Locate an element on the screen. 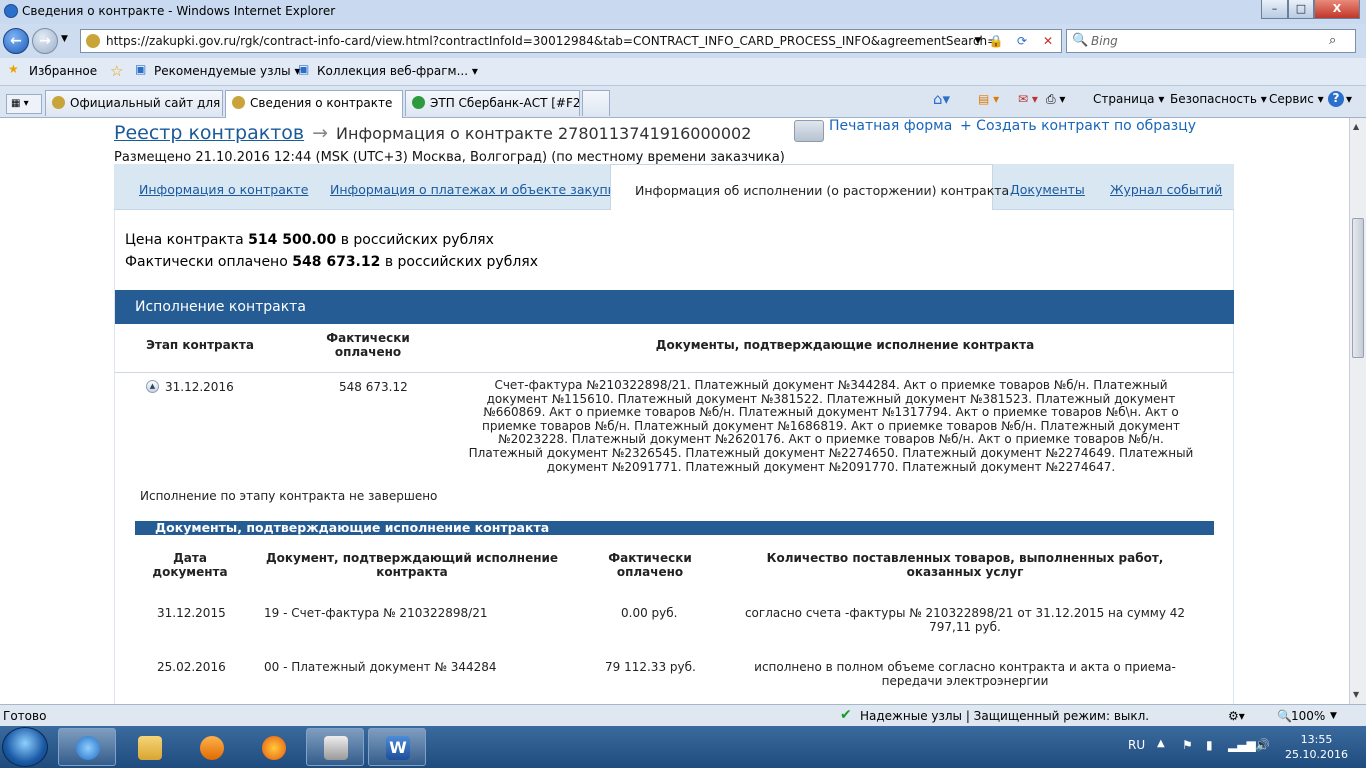  security-menu: Безопасность ▾ is located at coordinates (1218, 99).